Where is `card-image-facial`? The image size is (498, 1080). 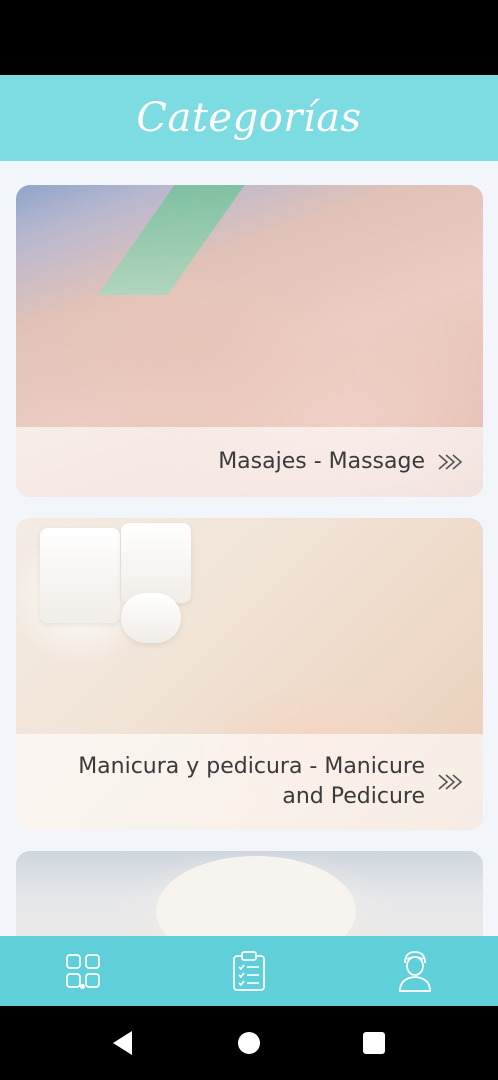 card-image-facial is located at coordinates (256, 896).